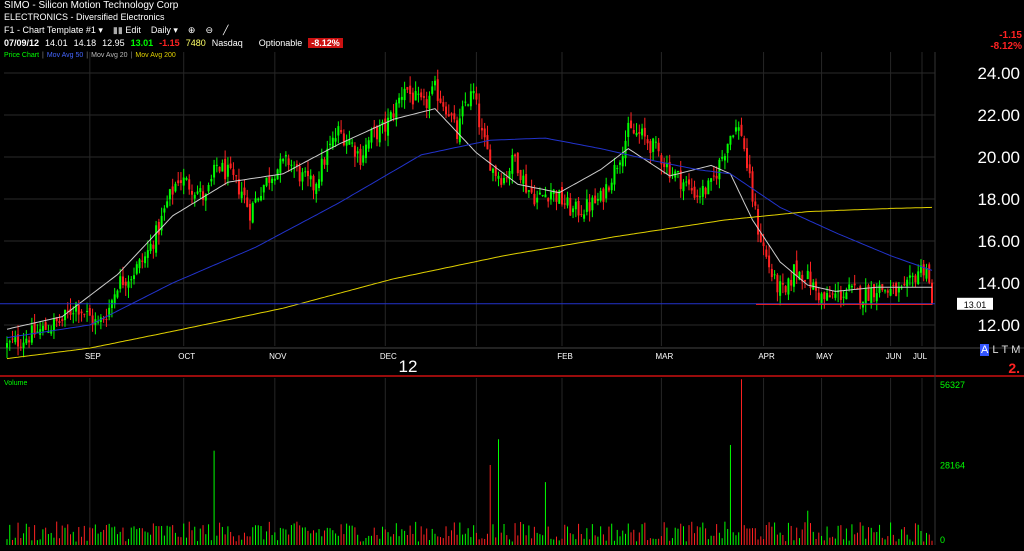 This screenshot has width=1024, height=551. What do you see at coordinates (998, 157) in the screenshot?
I see `price-tick-label: 20.00` at bounding box center [998, 157].